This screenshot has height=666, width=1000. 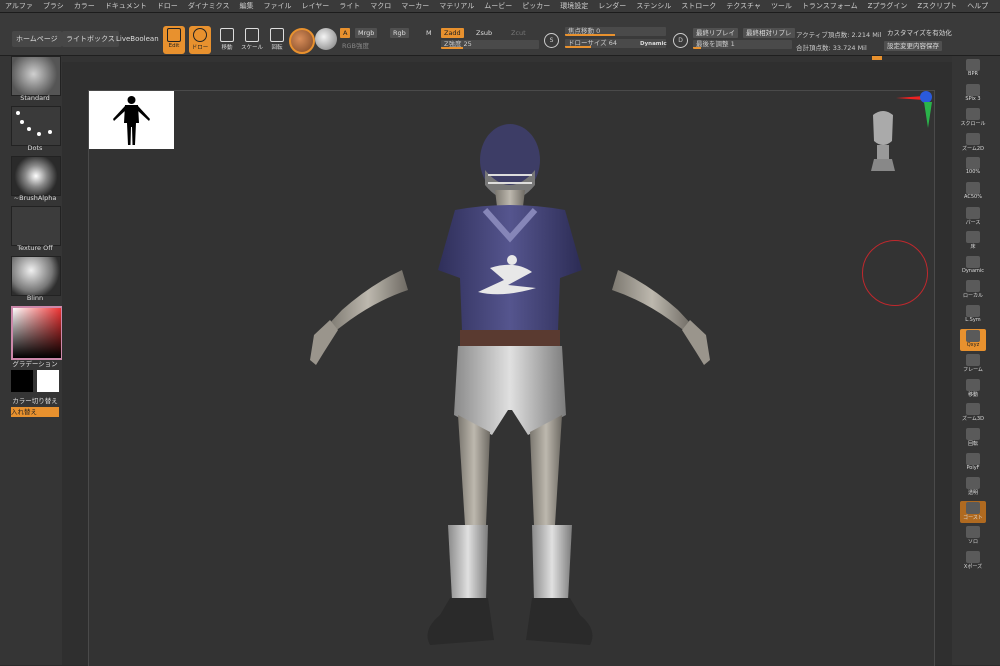 What do you see at coordinates (137, 39) in the screenshot?
I see `liveboolean-button: LiveBoolean` at bounding box center [137, 39].